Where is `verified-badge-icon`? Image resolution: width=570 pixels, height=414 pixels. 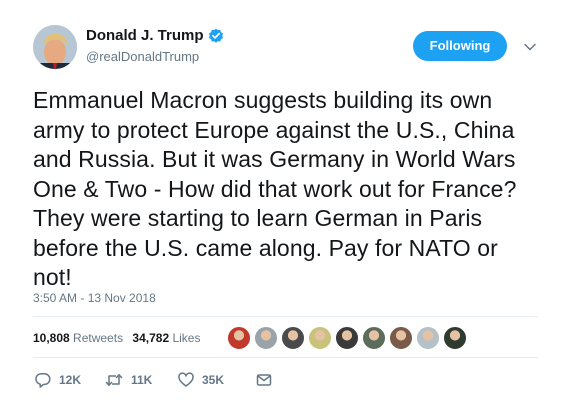 verified-badge-icon is located at coordinates (216, 36).